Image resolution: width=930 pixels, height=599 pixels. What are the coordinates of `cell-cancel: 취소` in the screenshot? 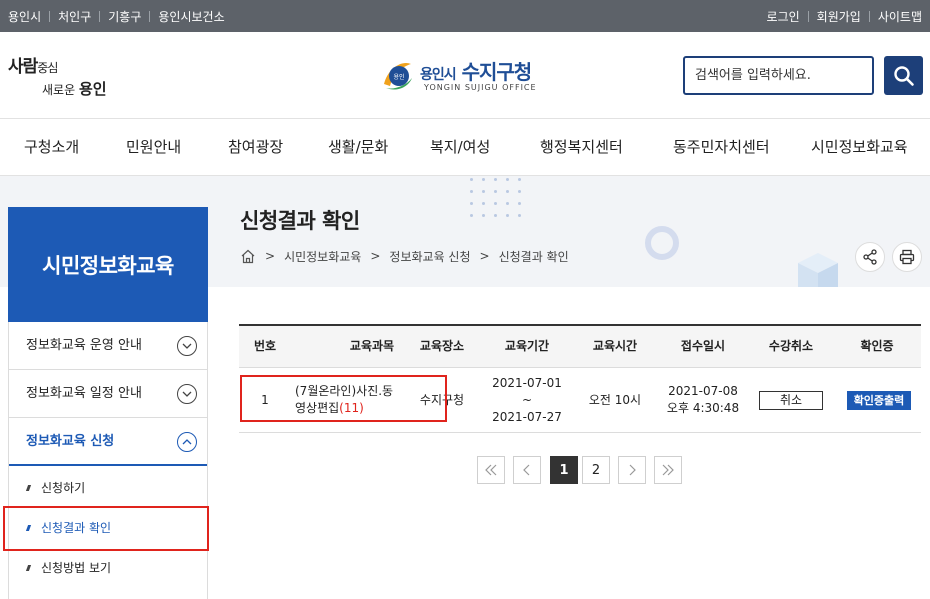 It's located at (791, 400).